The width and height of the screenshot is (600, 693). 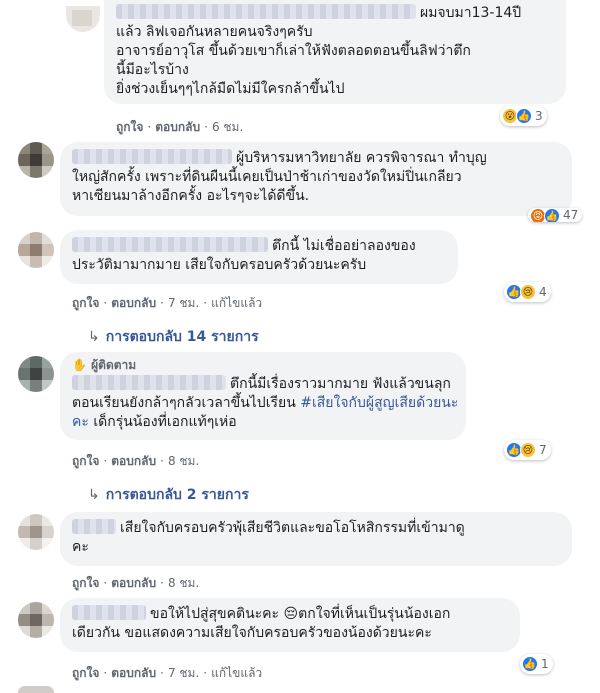 I want to click on fan-badge-icon: ✋, so click(x=79, y=365).